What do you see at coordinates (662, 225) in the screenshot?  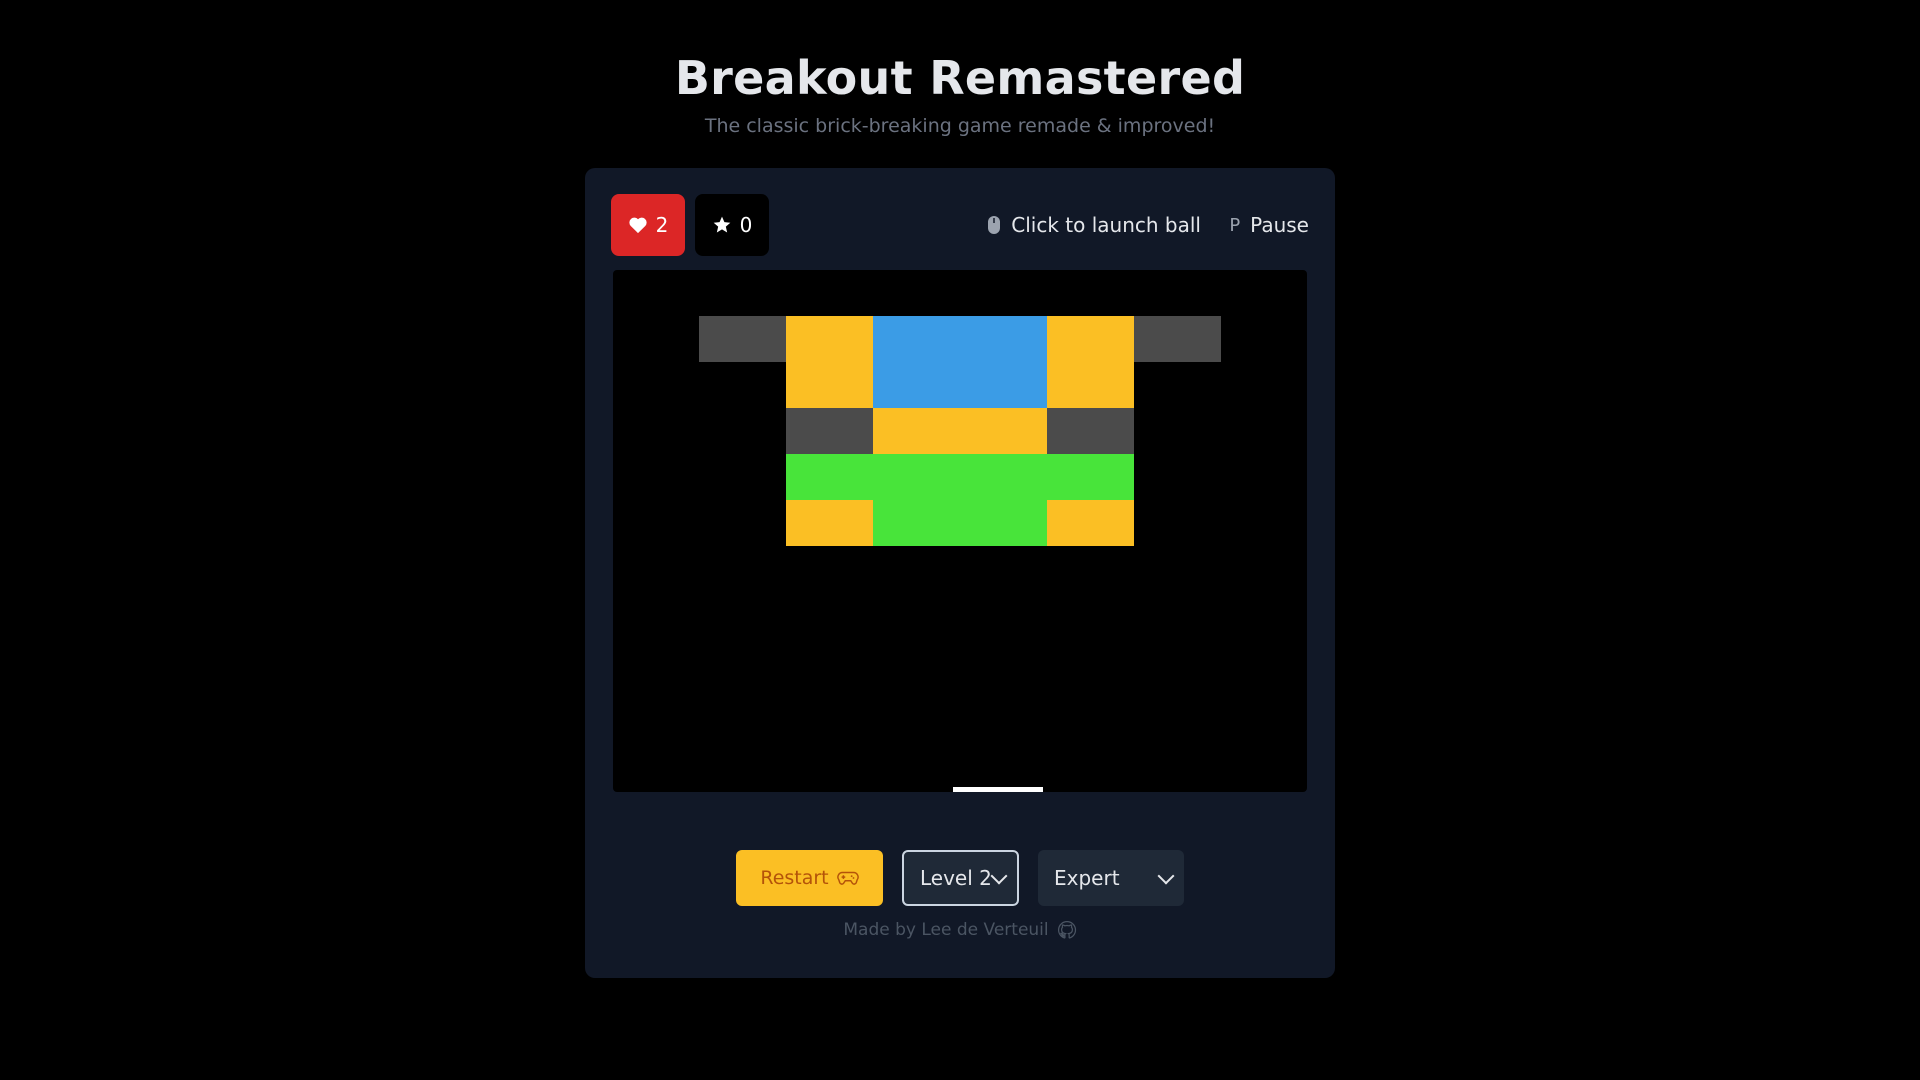 I see `lives-count: 2` at bounding box center [662, 225].